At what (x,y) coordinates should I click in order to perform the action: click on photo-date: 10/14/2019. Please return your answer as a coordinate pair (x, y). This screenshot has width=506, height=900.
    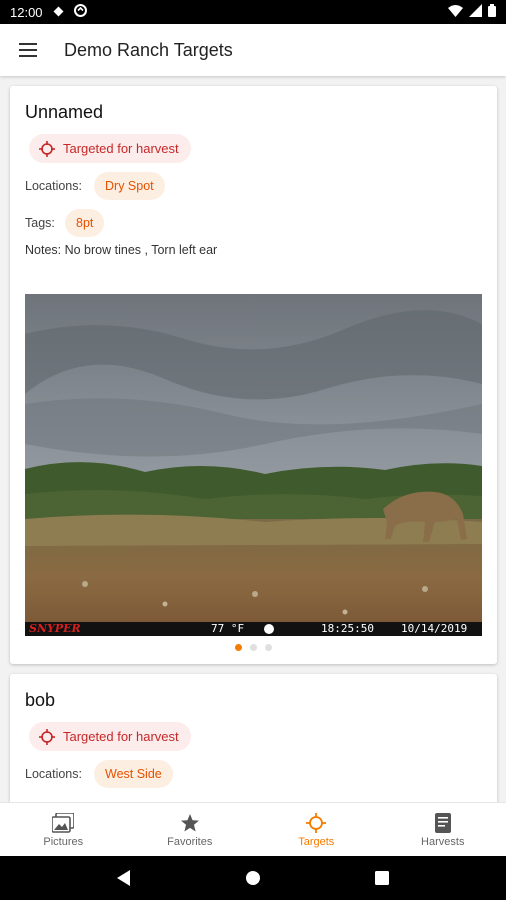
    Looking at the image, I should click on (434, 628).